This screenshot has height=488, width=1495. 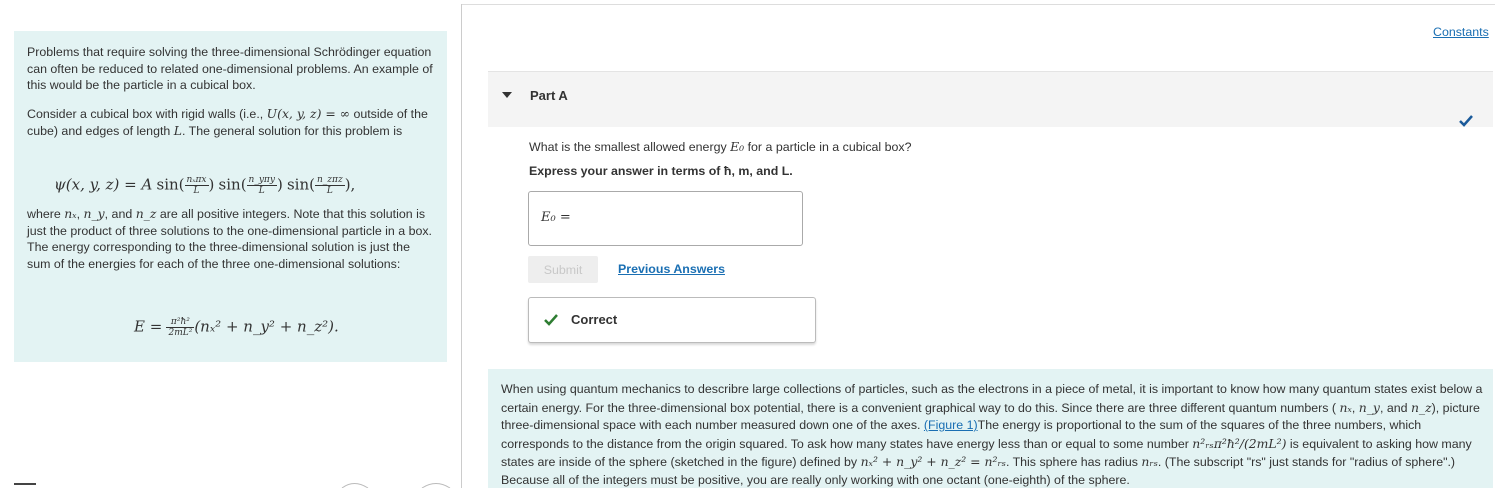 What do you see at coordinates (70, 213) in the screenshot?
I see `nx-symbol: nₓ` at bounding box center [70, 213].